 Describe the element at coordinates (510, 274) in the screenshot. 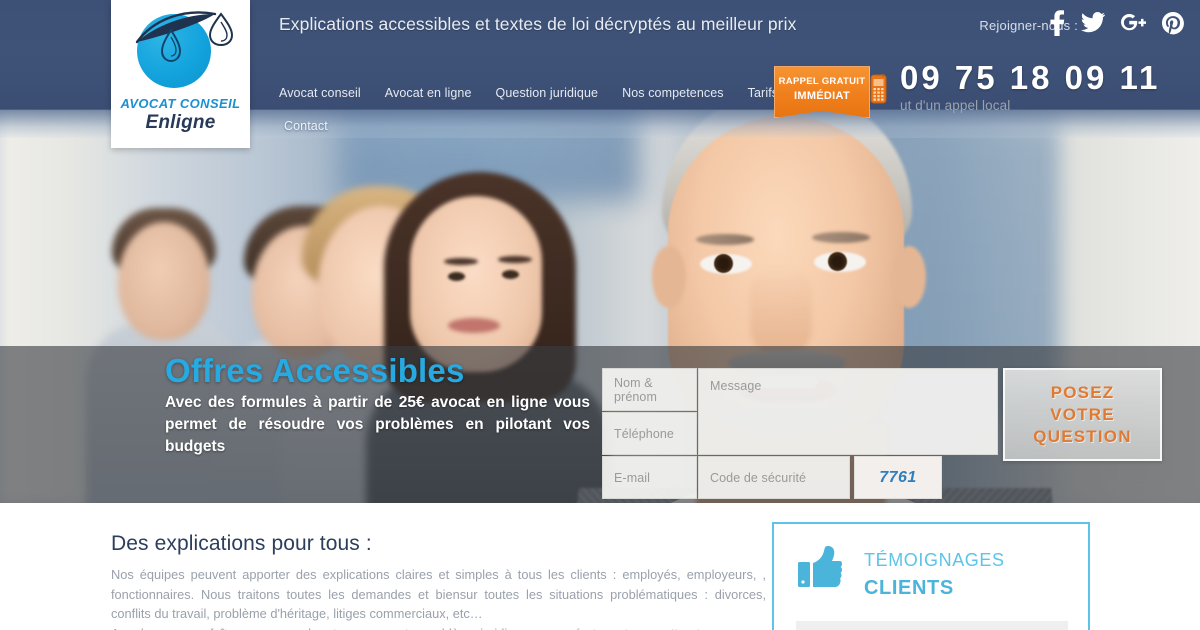

I see `person-4-eye-right` at that location.